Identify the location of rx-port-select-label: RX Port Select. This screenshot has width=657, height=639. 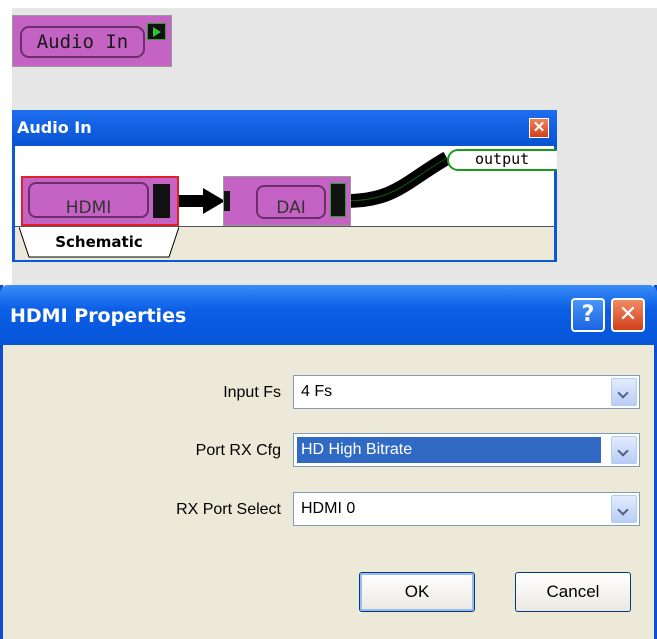
(228, 509).